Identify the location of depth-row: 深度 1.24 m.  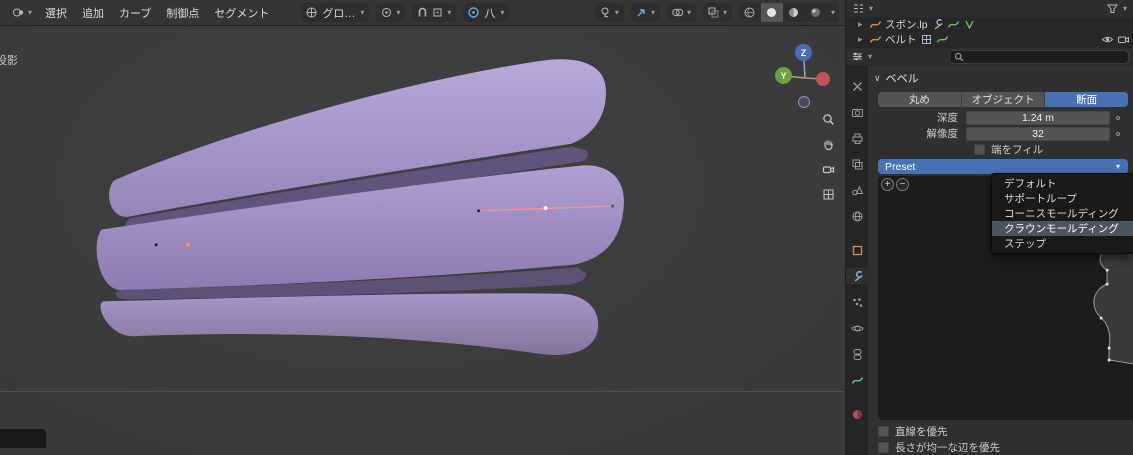
(1000, 117).